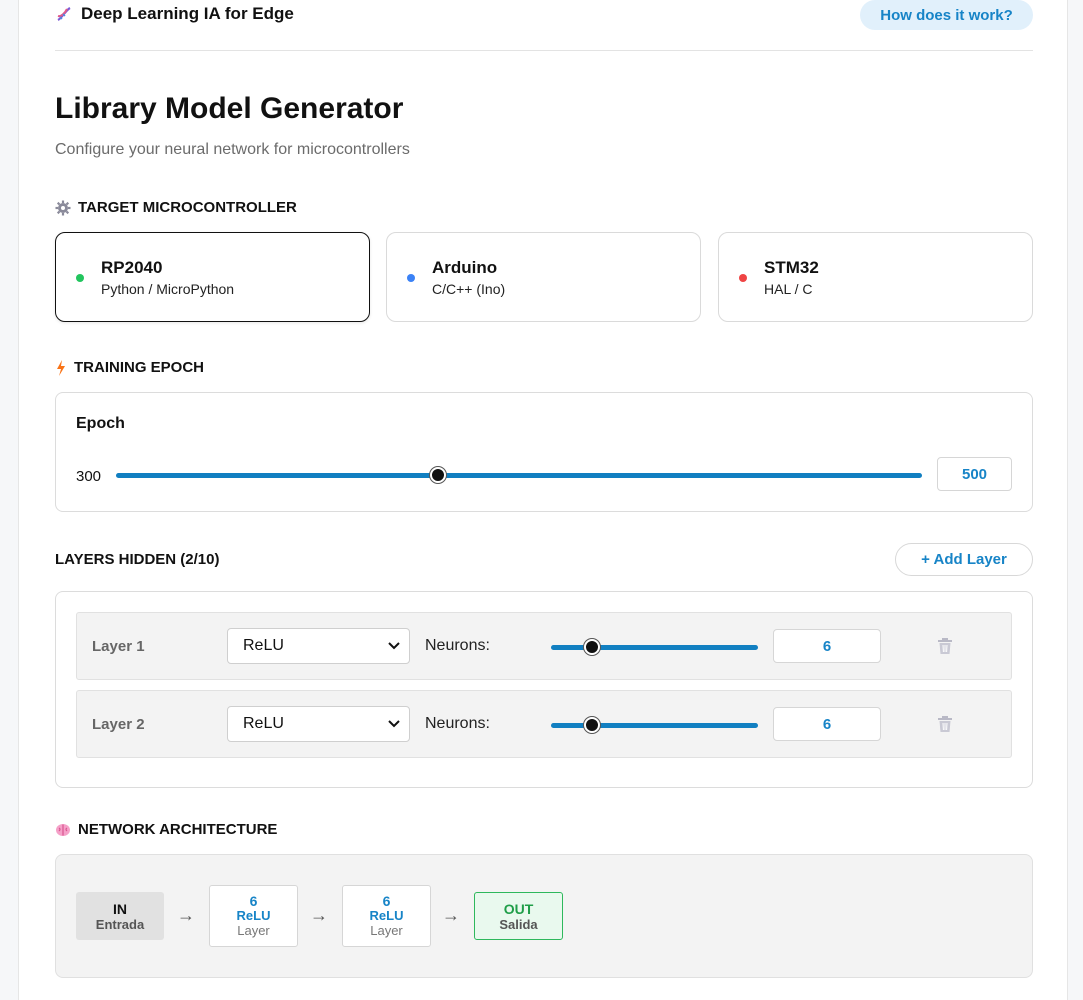 The width and height of the screenshot is (1083, 1000). I want to click on epoch-value-input: 500, so click(974, 474).